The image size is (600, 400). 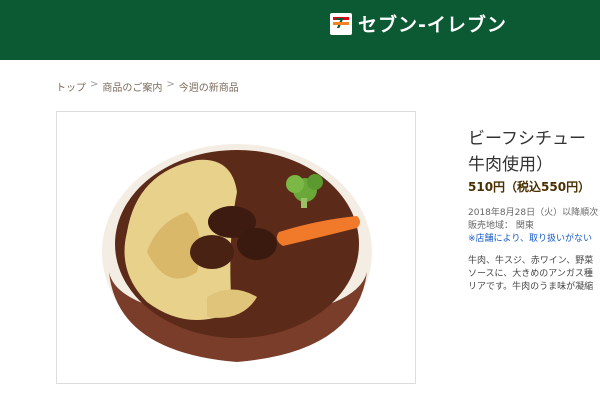 What do you see at coordinates (432, 25) in the screenshot?
I see `logo-text: セブン-イレブン` at bounding box center [432, 25].